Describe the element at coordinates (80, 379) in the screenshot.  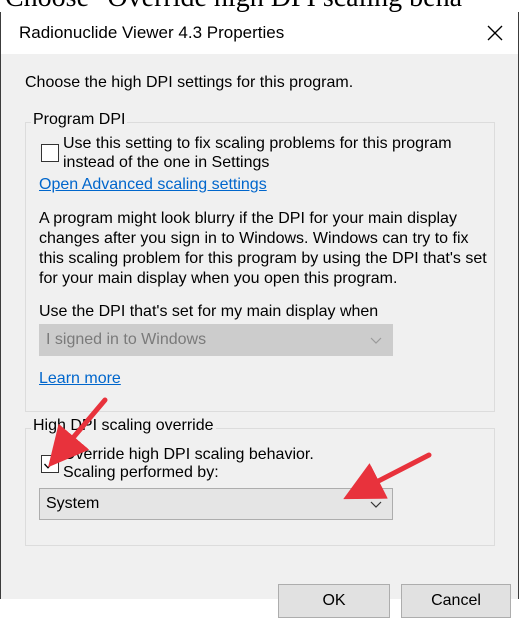
I see `learn-more-link: Learn more` at that location.